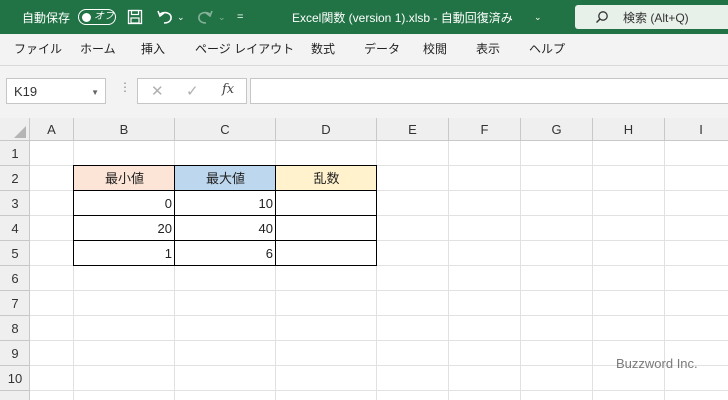 Image resolution: width=728 pixels, height=400 pixels. What do you see at coordinates (124, 178) in the screenshot?
I see `cell-b2-min-header: 最小値` at bounding box center [124, 178].